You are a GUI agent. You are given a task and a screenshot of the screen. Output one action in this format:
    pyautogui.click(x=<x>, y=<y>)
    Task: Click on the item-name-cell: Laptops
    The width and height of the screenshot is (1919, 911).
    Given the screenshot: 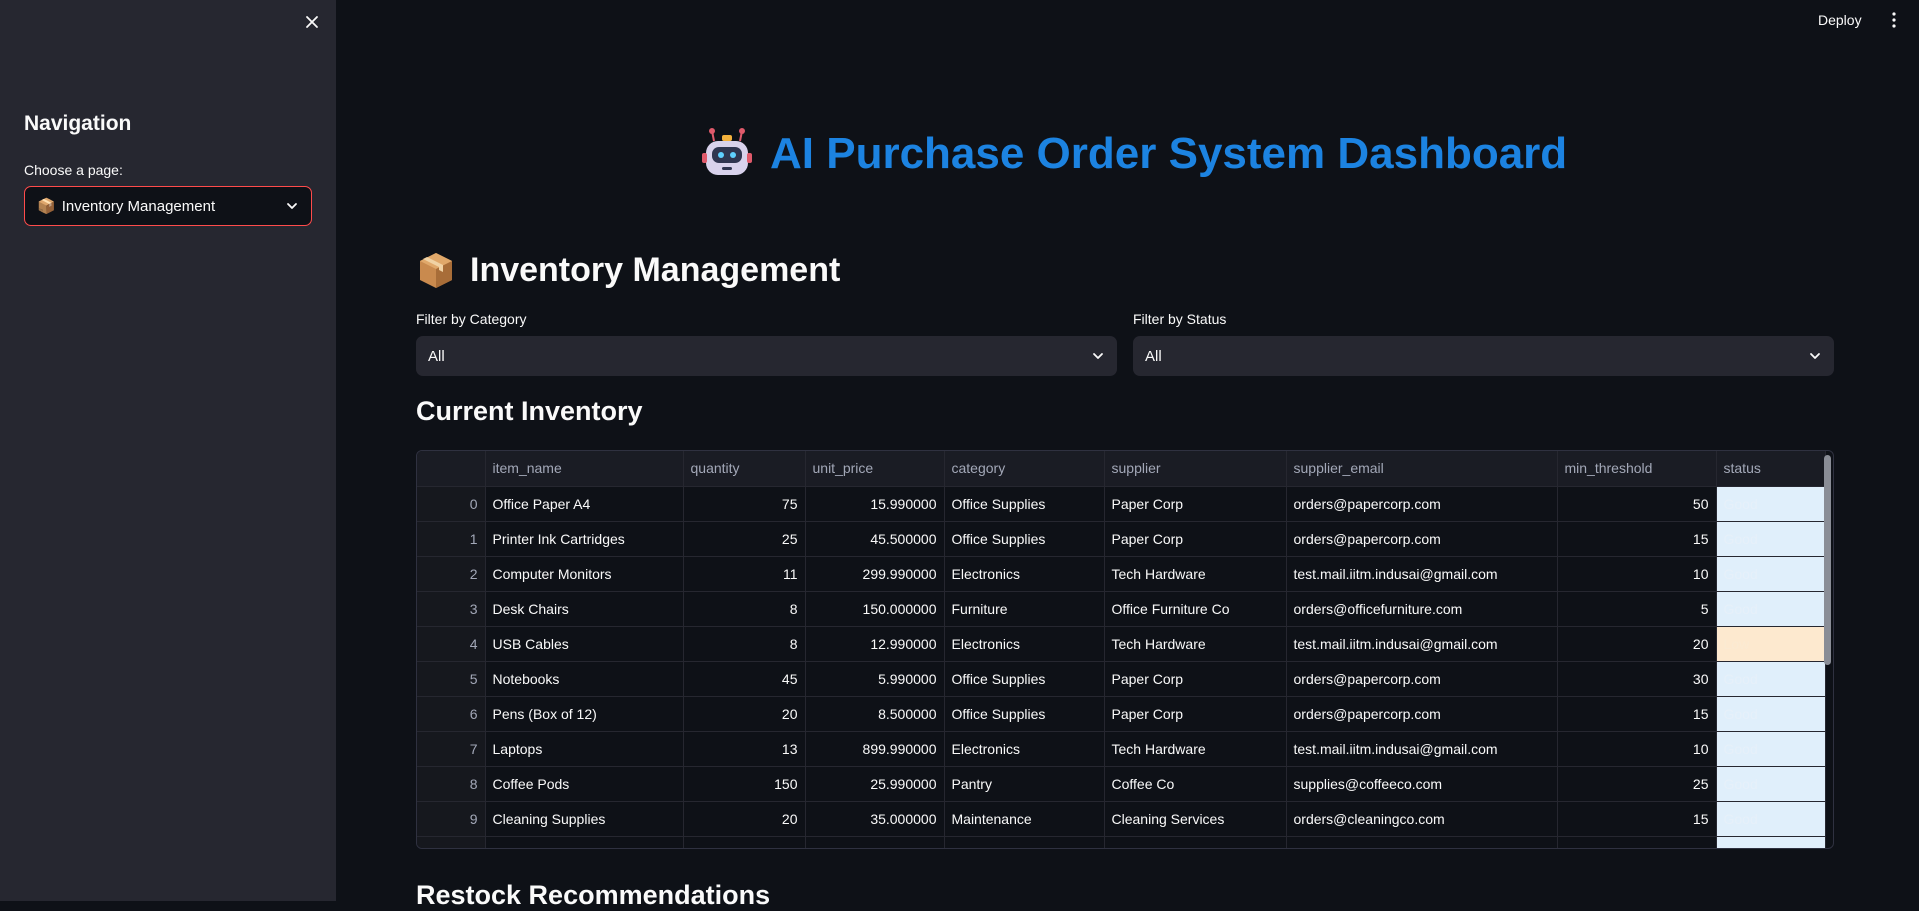 What is the action you would take?
    pyautogui.click(x=584, y=749)
    